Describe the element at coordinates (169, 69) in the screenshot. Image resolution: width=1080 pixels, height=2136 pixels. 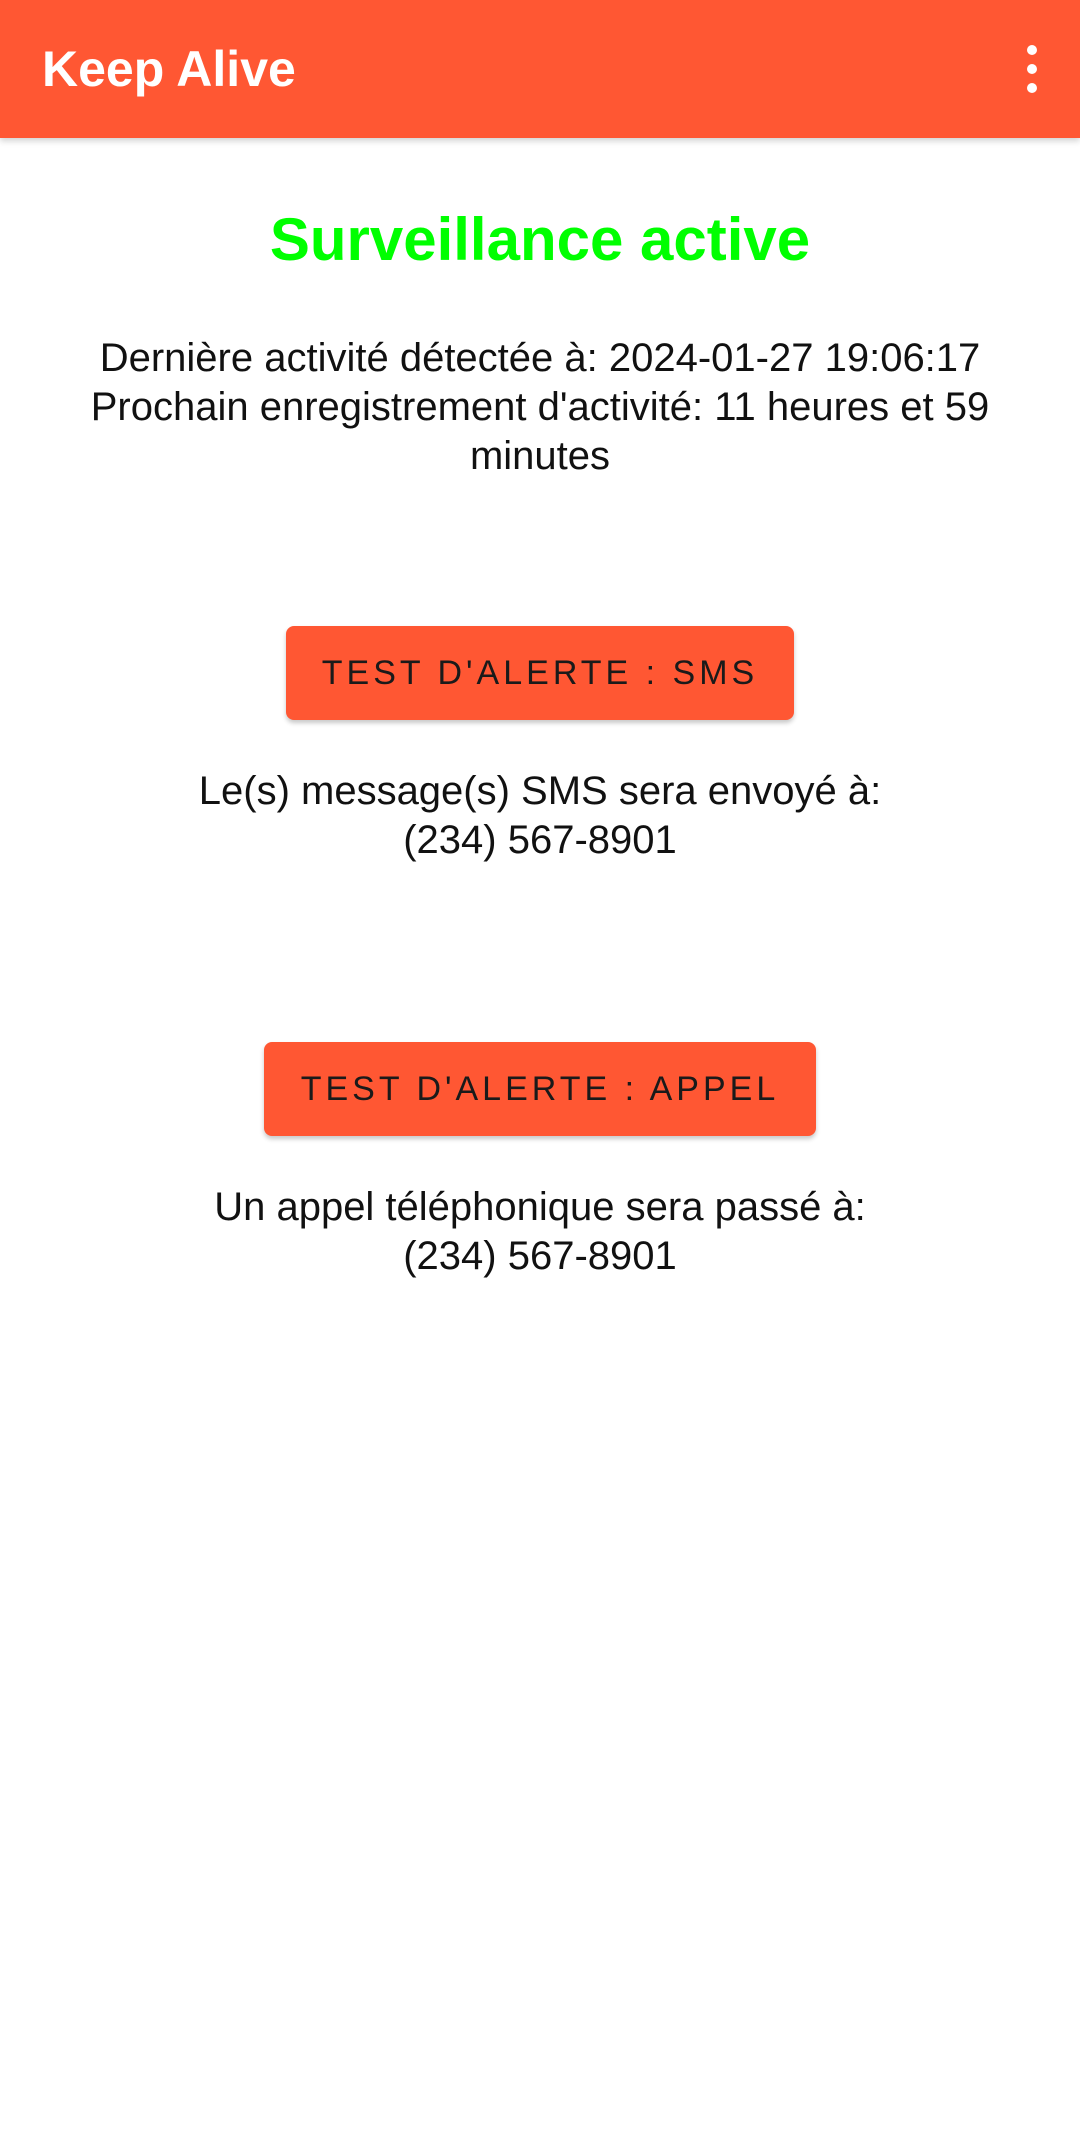
I see `app-title: Keep Alive` at that location.